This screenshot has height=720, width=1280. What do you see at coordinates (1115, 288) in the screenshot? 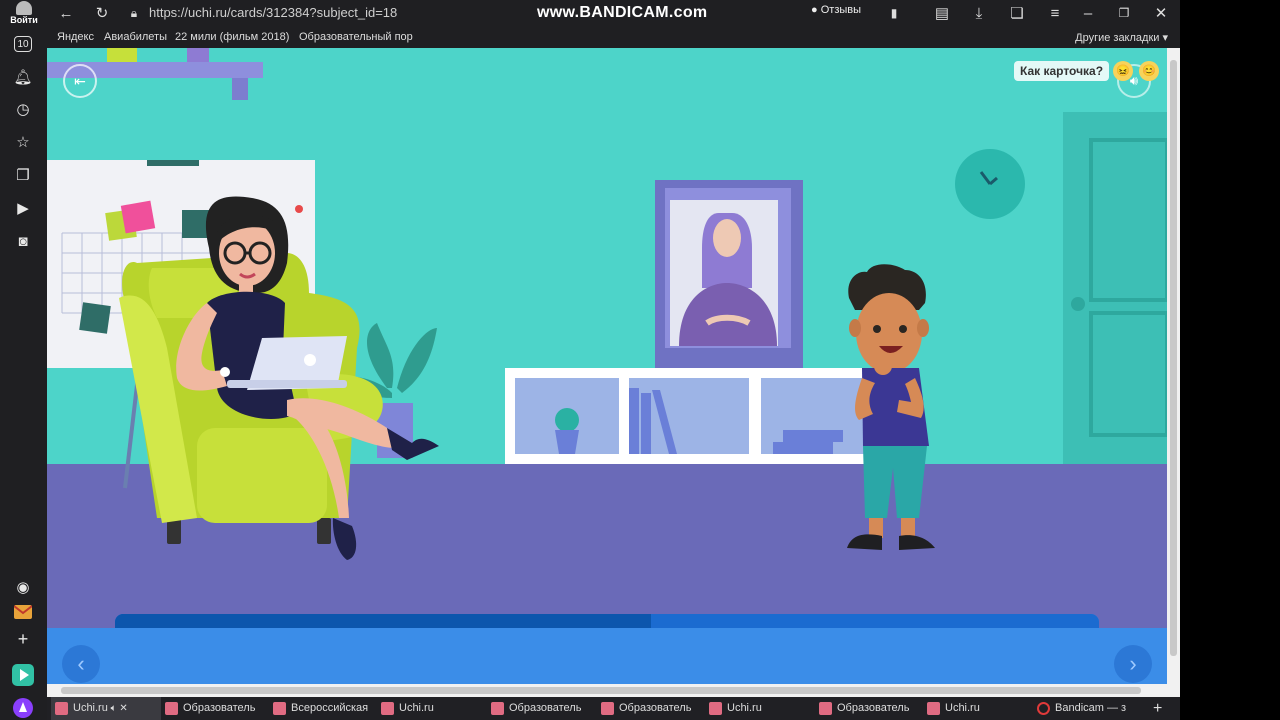
I see `door` at bounding box center [1115, 288].